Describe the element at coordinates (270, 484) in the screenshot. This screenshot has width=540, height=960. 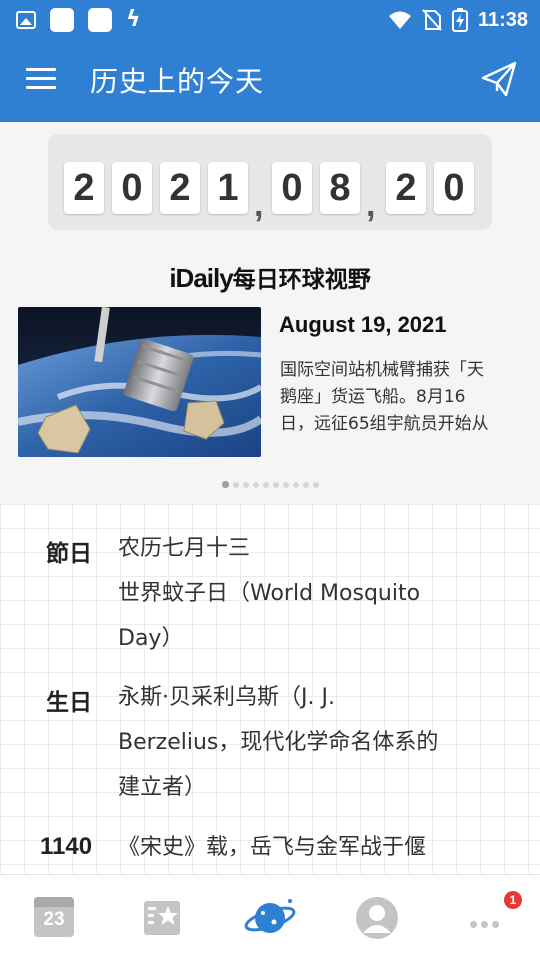
I see `page-indicator` at that location.